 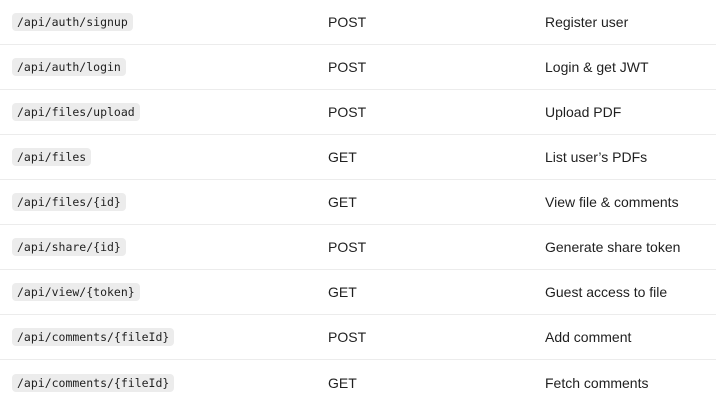 I want to click on endpoint-description: Guest access to file, so click(x=606, y=292).